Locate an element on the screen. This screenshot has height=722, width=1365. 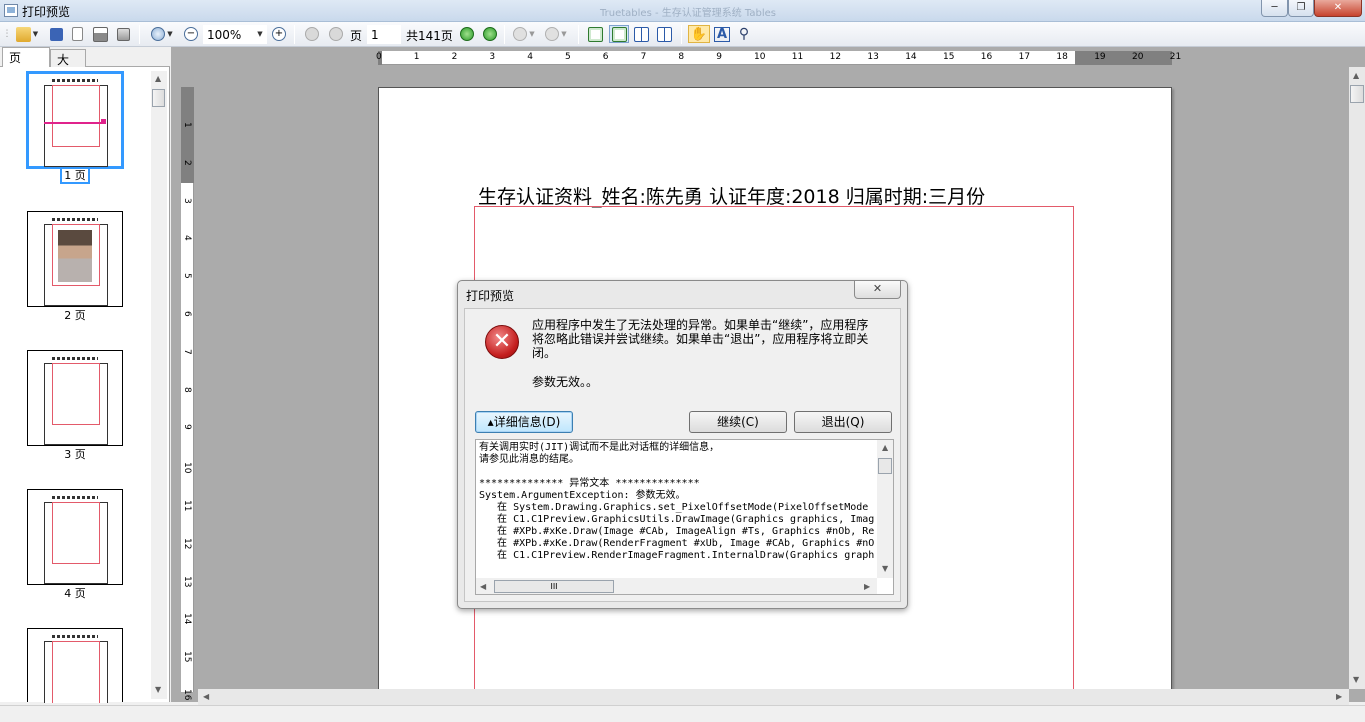
preview-vertical-scrollbar: ▲ ▼ is located at coordinates (1357, 378).